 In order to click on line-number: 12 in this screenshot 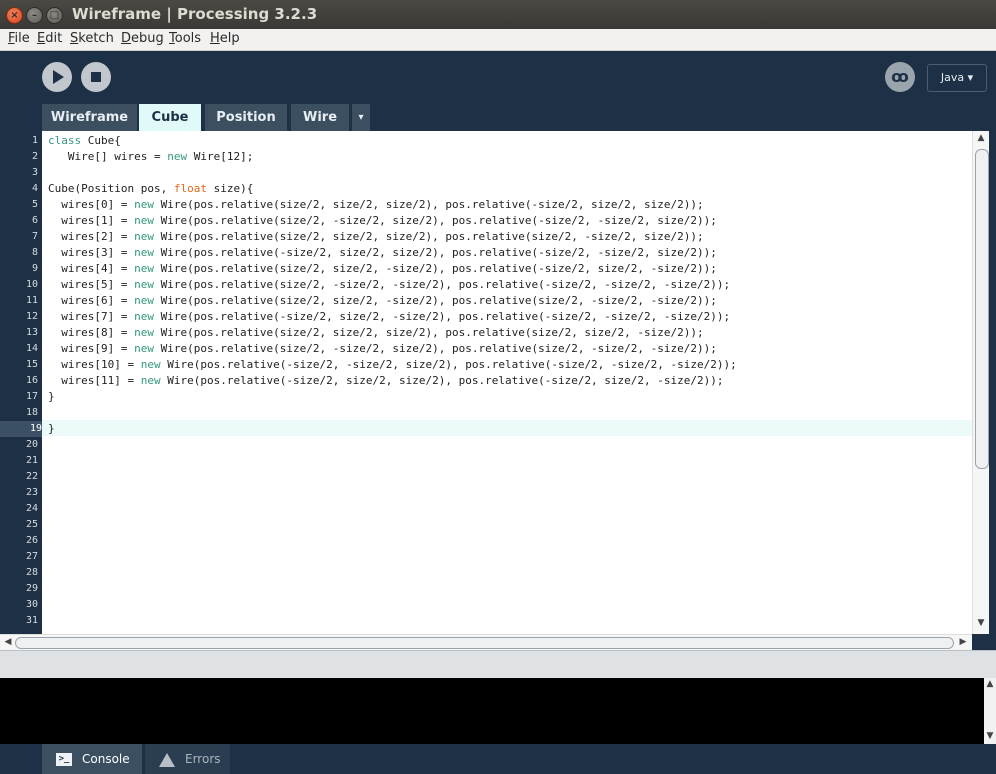, I will do `click(31, 316)`.